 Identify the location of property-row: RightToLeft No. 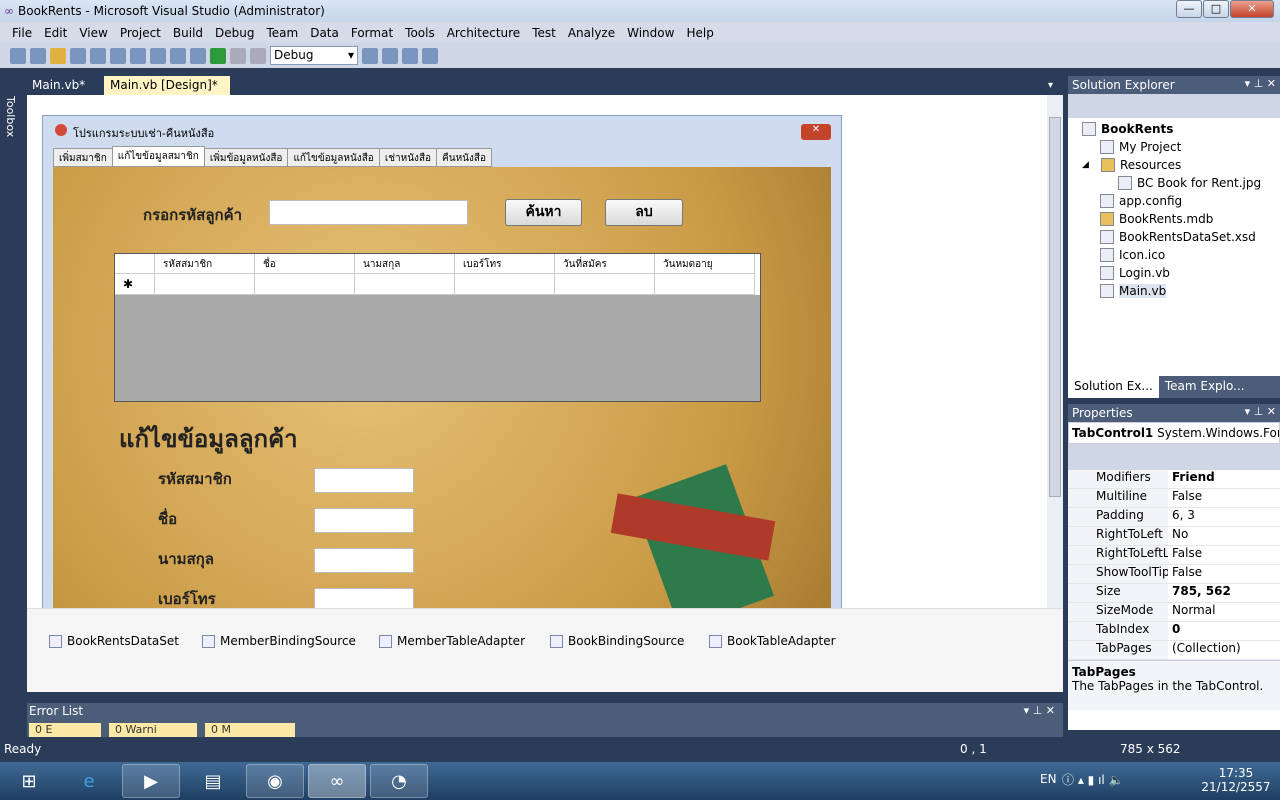
(1174, 536).